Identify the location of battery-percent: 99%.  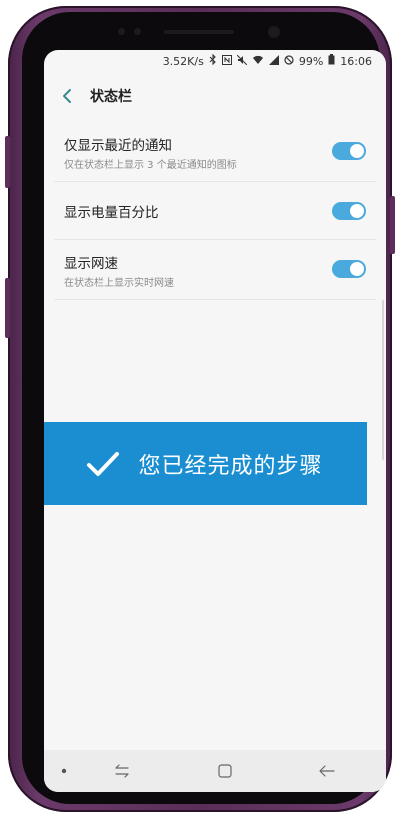
(311, 61).